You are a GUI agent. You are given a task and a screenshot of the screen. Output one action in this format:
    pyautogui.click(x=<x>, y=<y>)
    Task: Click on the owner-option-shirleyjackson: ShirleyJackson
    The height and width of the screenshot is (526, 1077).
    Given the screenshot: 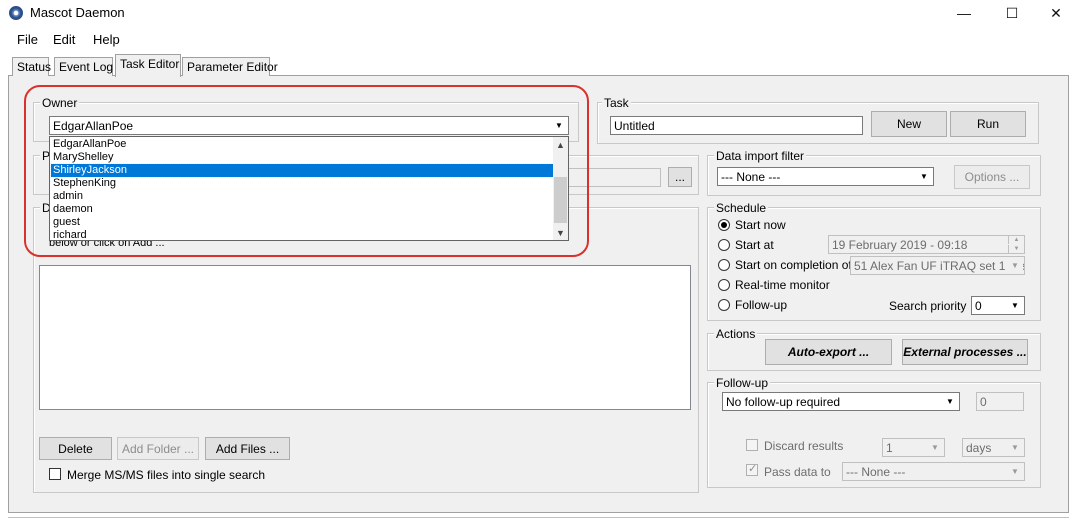 What is the action you would take?
    pyautogui.click(x=302, y=170)
    